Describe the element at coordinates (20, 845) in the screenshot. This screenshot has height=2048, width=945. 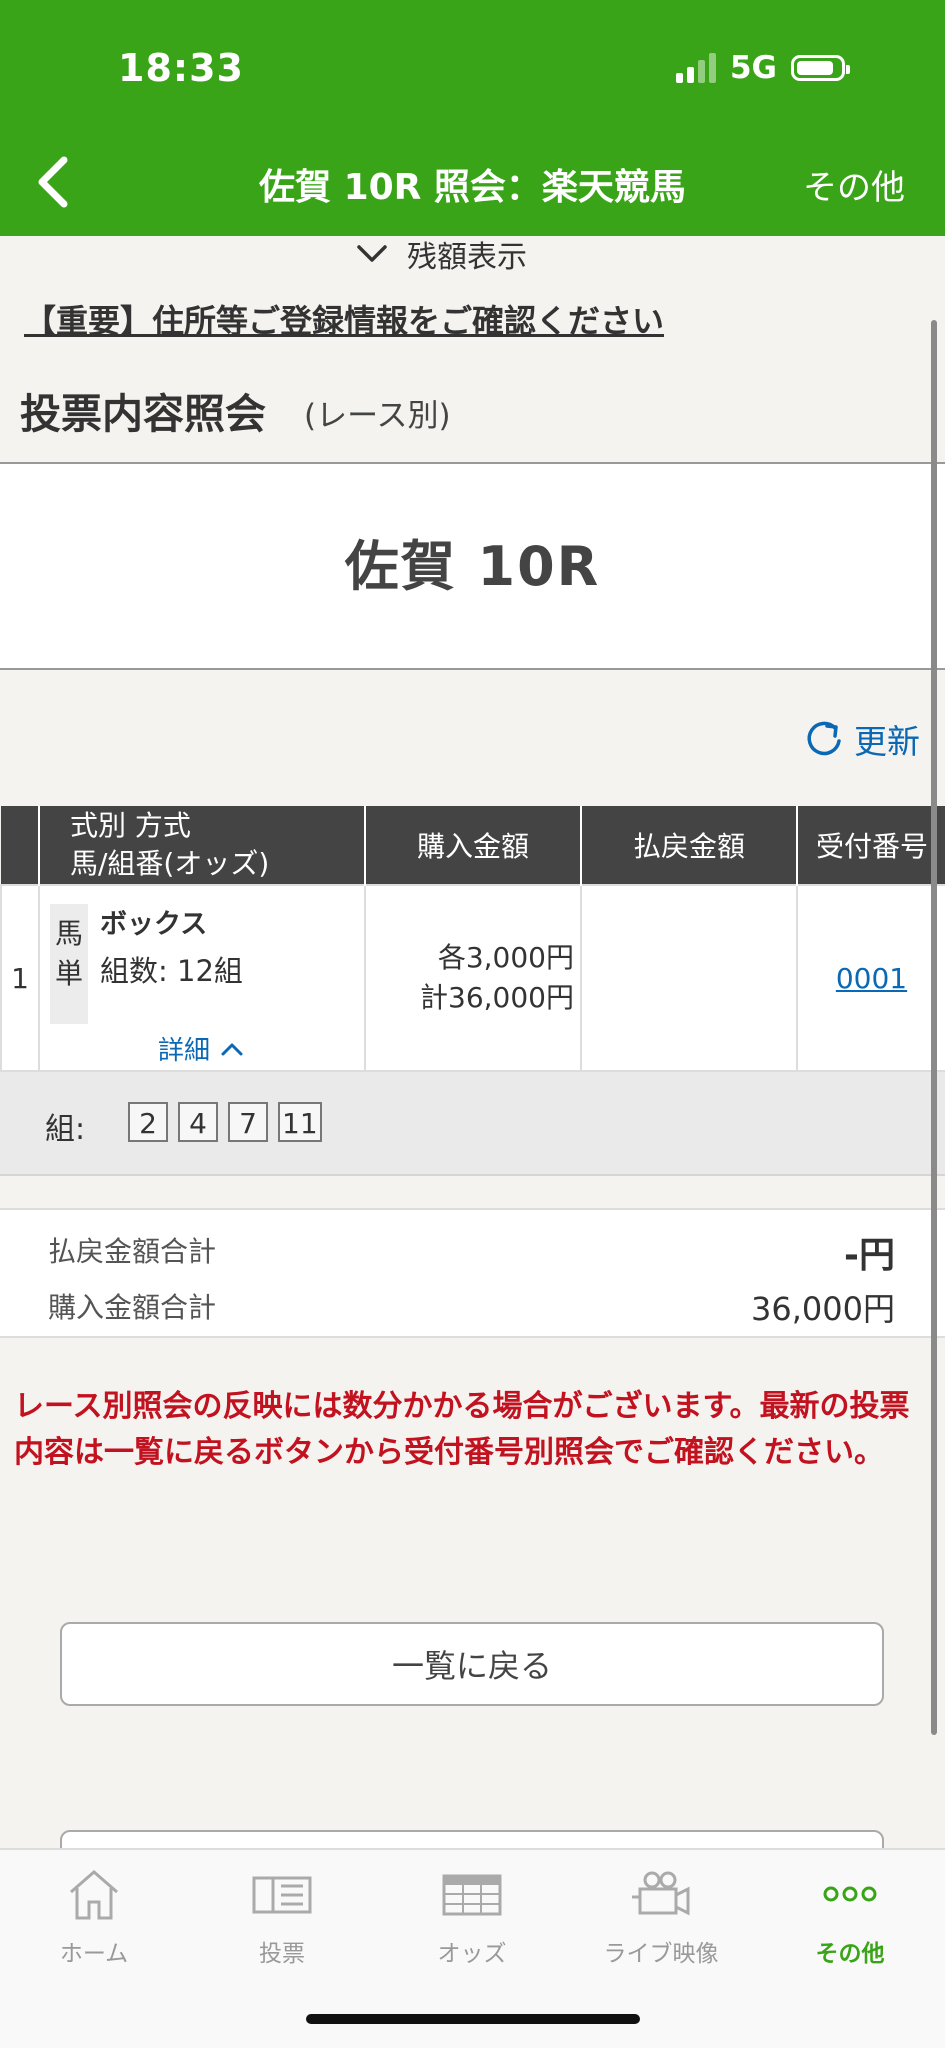
I see `header-index` at that location.